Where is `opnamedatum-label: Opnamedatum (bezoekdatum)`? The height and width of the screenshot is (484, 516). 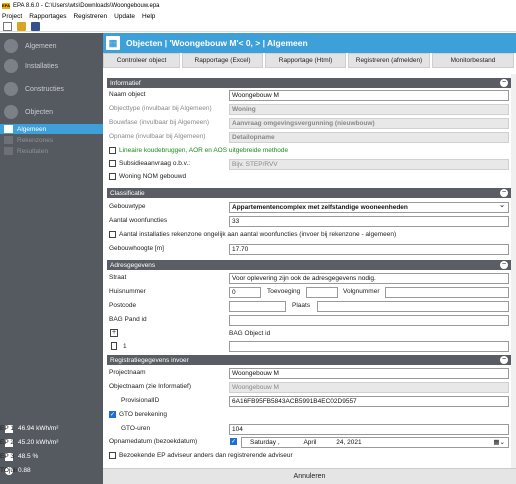 opnamedatum-label: Opnamedatum (bezoekdatum) is located at coordinates (153, 441).